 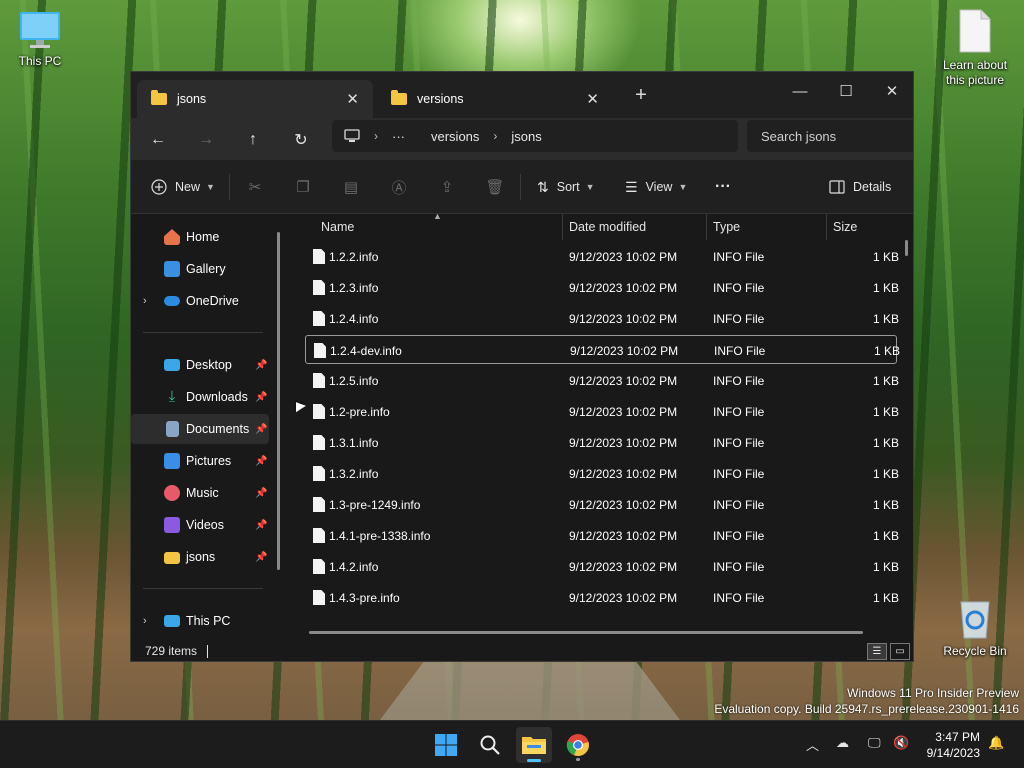 I want to click on cut-icon: ✂, so click(x=255, y=187).